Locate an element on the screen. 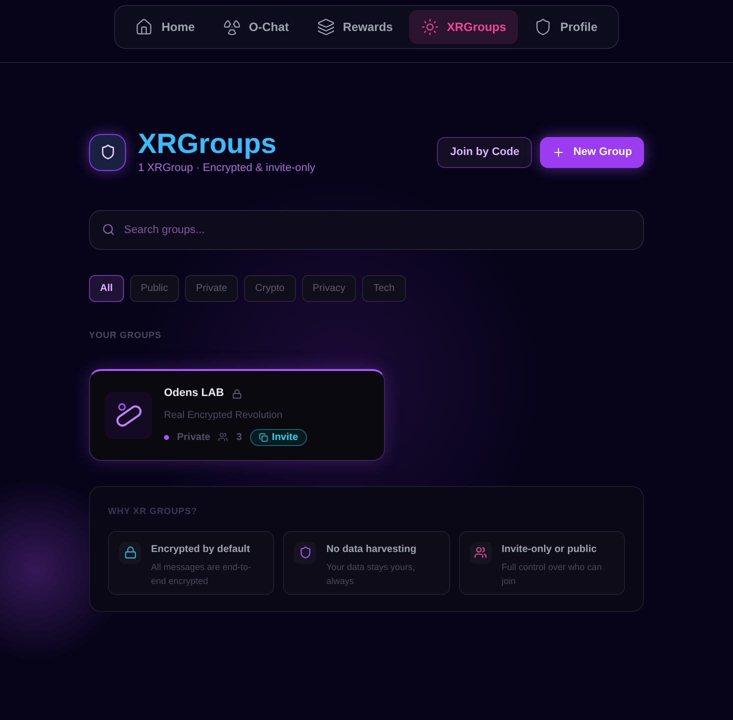 The width and height of the screenshot is (733, 720). copy-icon is located at coordinates (263, 437).